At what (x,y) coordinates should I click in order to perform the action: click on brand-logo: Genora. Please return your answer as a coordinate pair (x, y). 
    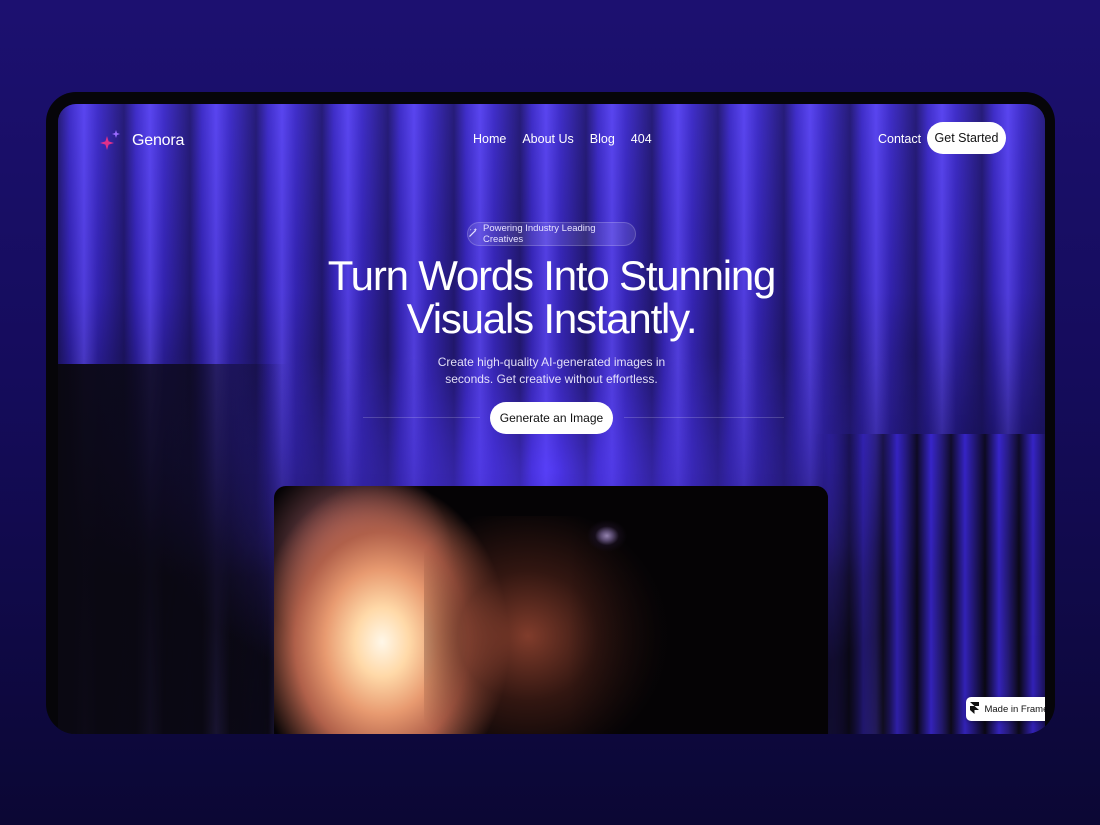
    Looking at the image, I should click on (141, 141).